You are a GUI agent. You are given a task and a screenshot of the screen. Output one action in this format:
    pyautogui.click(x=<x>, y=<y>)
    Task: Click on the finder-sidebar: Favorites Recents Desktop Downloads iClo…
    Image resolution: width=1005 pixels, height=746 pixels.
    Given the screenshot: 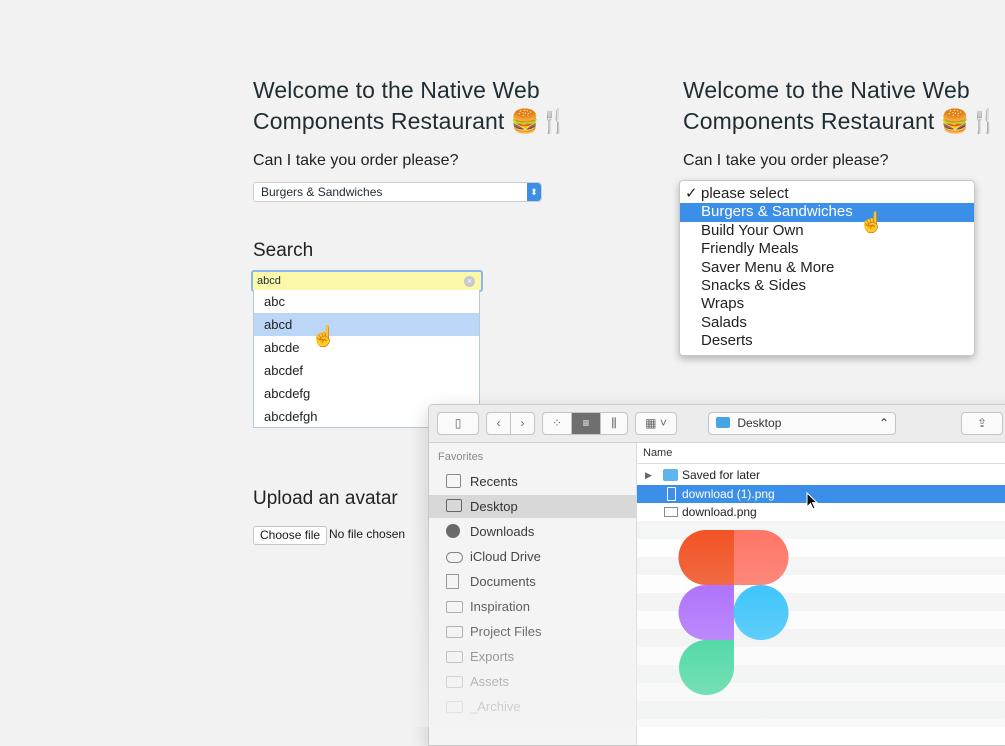 What is the action you would take?
    pyautogui.click(x=533, y=594)
    